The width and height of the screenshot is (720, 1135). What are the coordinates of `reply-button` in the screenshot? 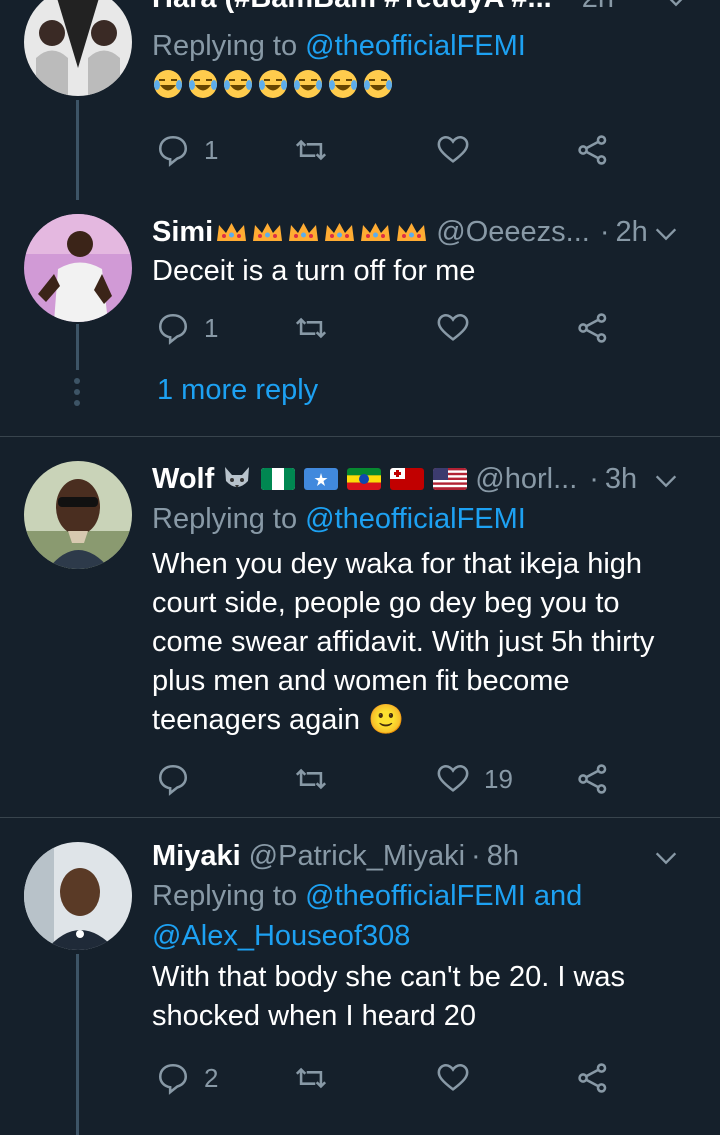 It's located at (173, 779).